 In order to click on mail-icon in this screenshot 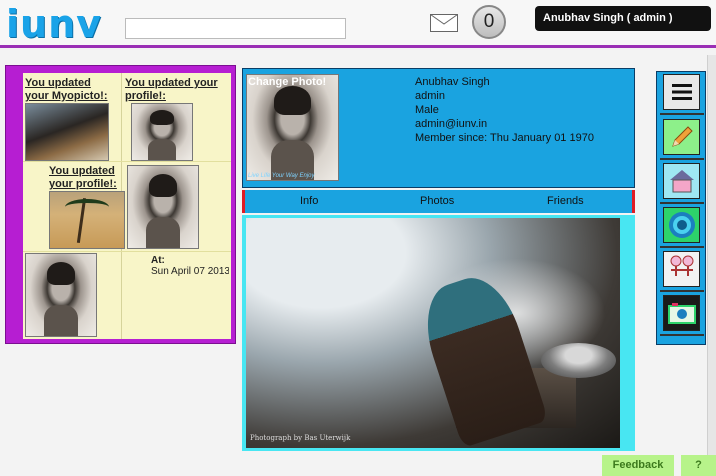, I will do `click(444, 23)`.